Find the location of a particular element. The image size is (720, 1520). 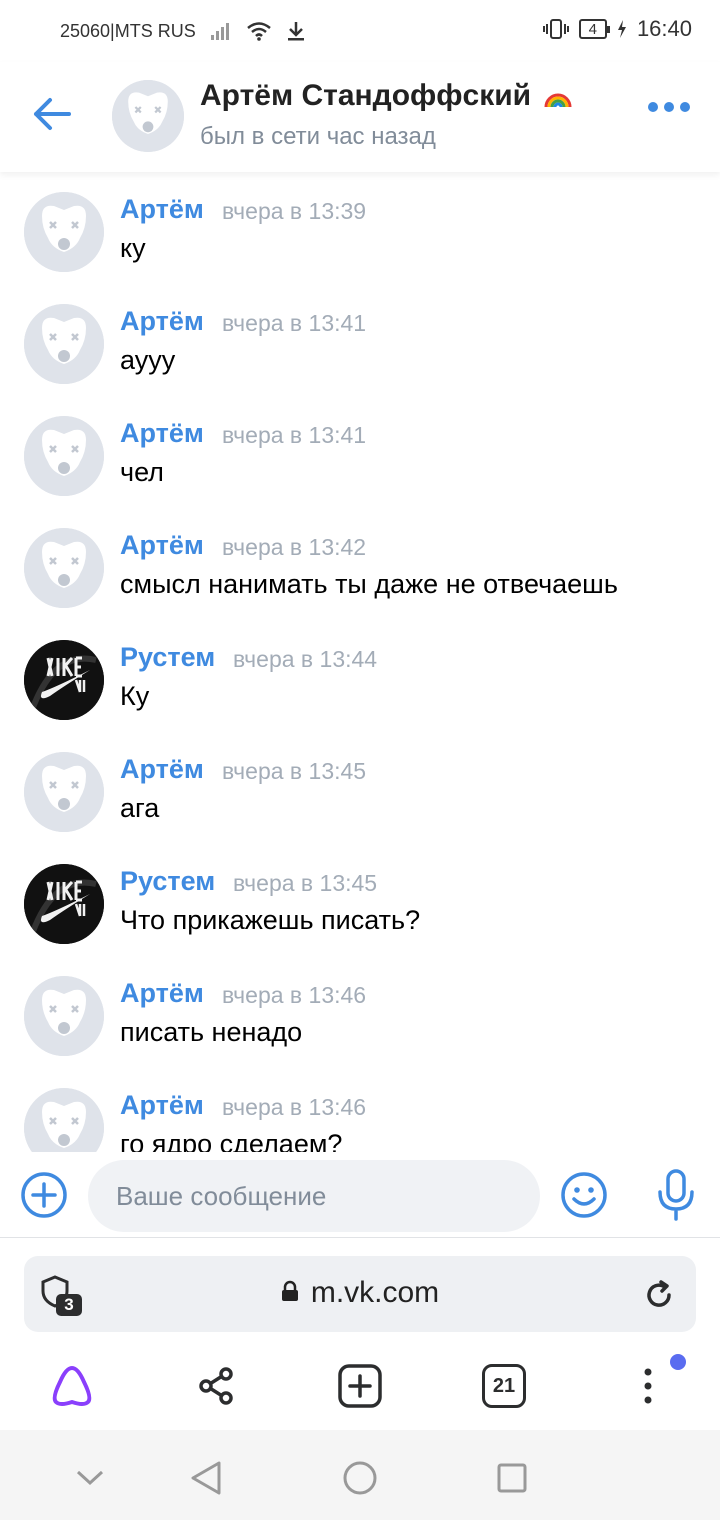

message-text: чел is located at coordinates (142, 472).